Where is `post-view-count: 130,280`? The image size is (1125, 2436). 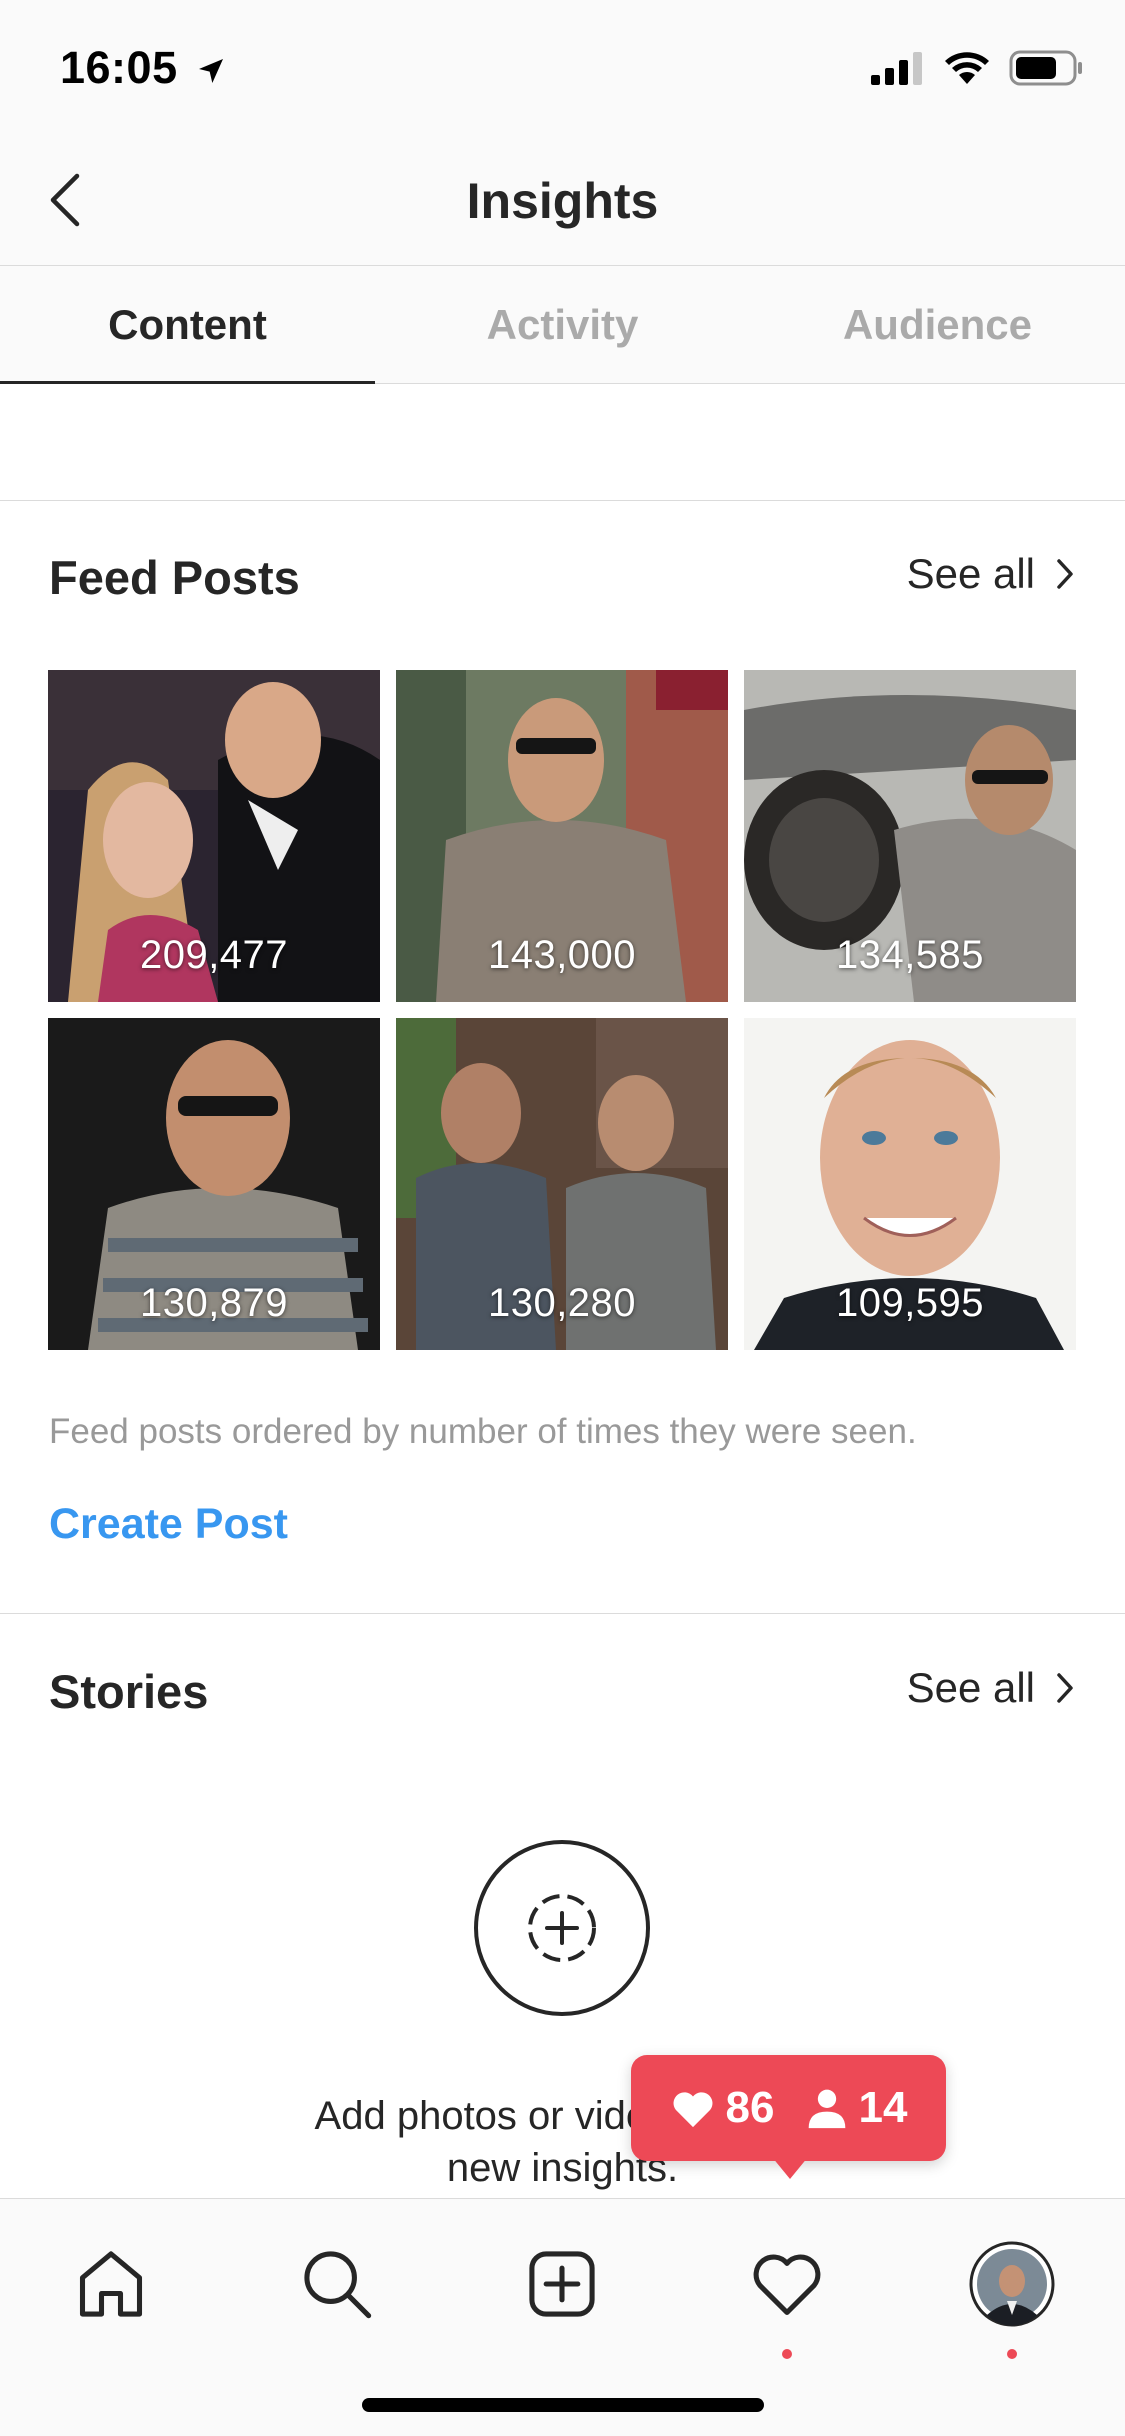
post-view-count: 130,280 is located at coordinates (562, 1303).